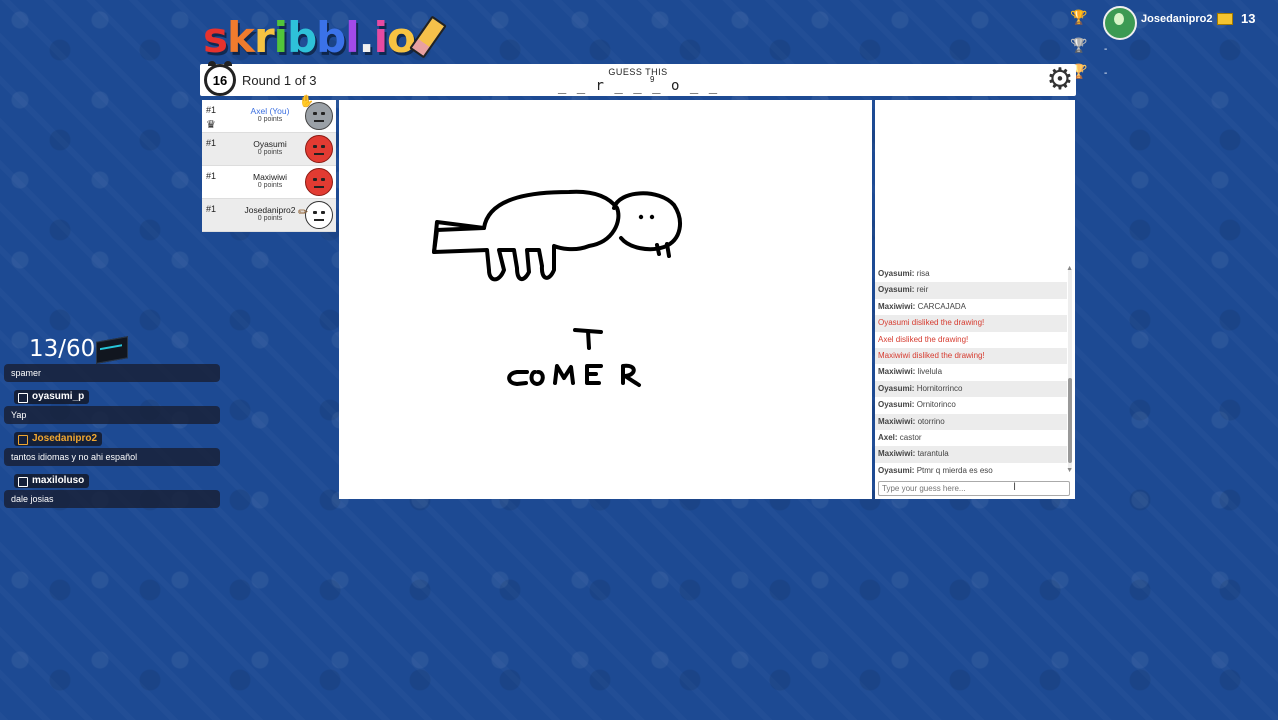 The image size is (1278, 720). Describe the element at coordinates (269, 215) in the screenshot. I see `player-row: #1 Josedanipro2 0 points ✏` at that location.